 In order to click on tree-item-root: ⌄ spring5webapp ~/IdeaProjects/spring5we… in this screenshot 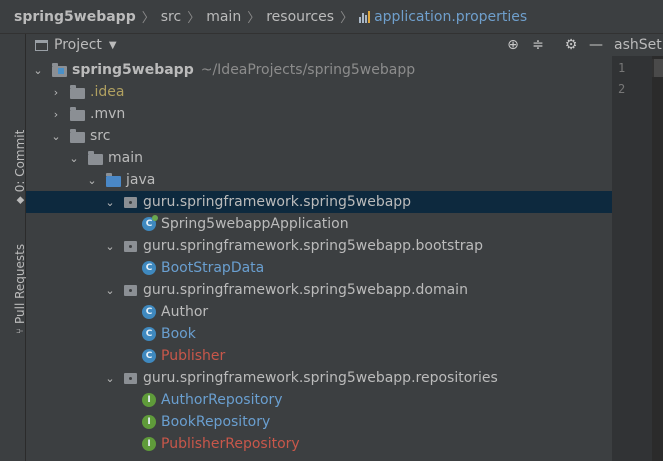, I will do `click(319, 70)`.